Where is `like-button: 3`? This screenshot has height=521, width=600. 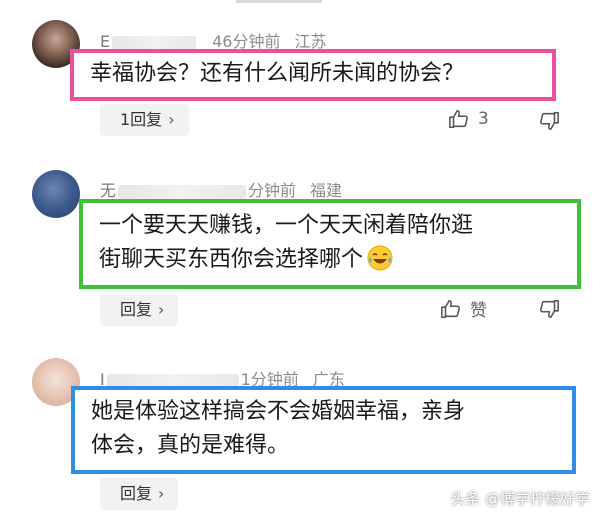
like-button: 3 is located at coordinates (468, 119).